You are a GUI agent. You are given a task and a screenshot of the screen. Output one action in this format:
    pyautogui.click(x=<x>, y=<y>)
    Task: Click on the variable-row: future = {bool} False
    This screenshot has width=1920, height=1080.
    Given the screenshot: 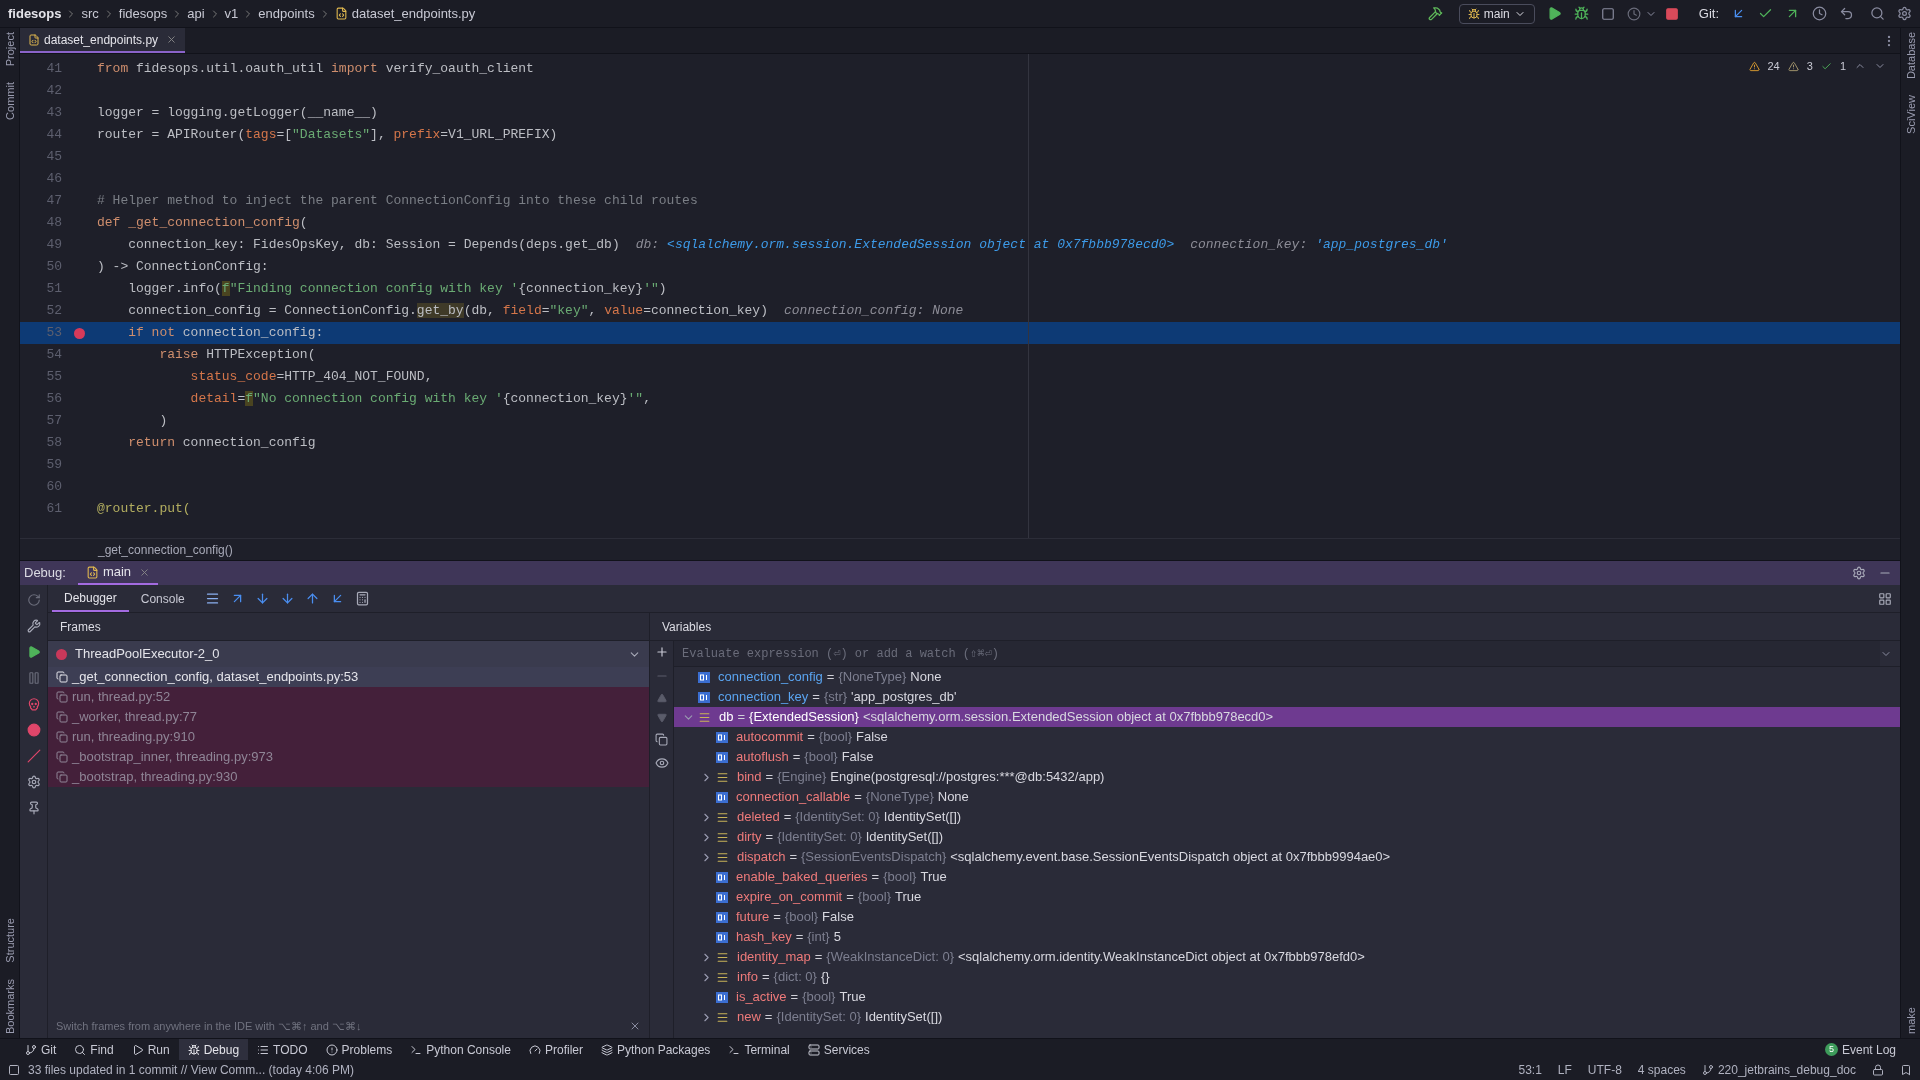 What is the action you would take?
    pyautogui.click(x=1287, y=917)
    